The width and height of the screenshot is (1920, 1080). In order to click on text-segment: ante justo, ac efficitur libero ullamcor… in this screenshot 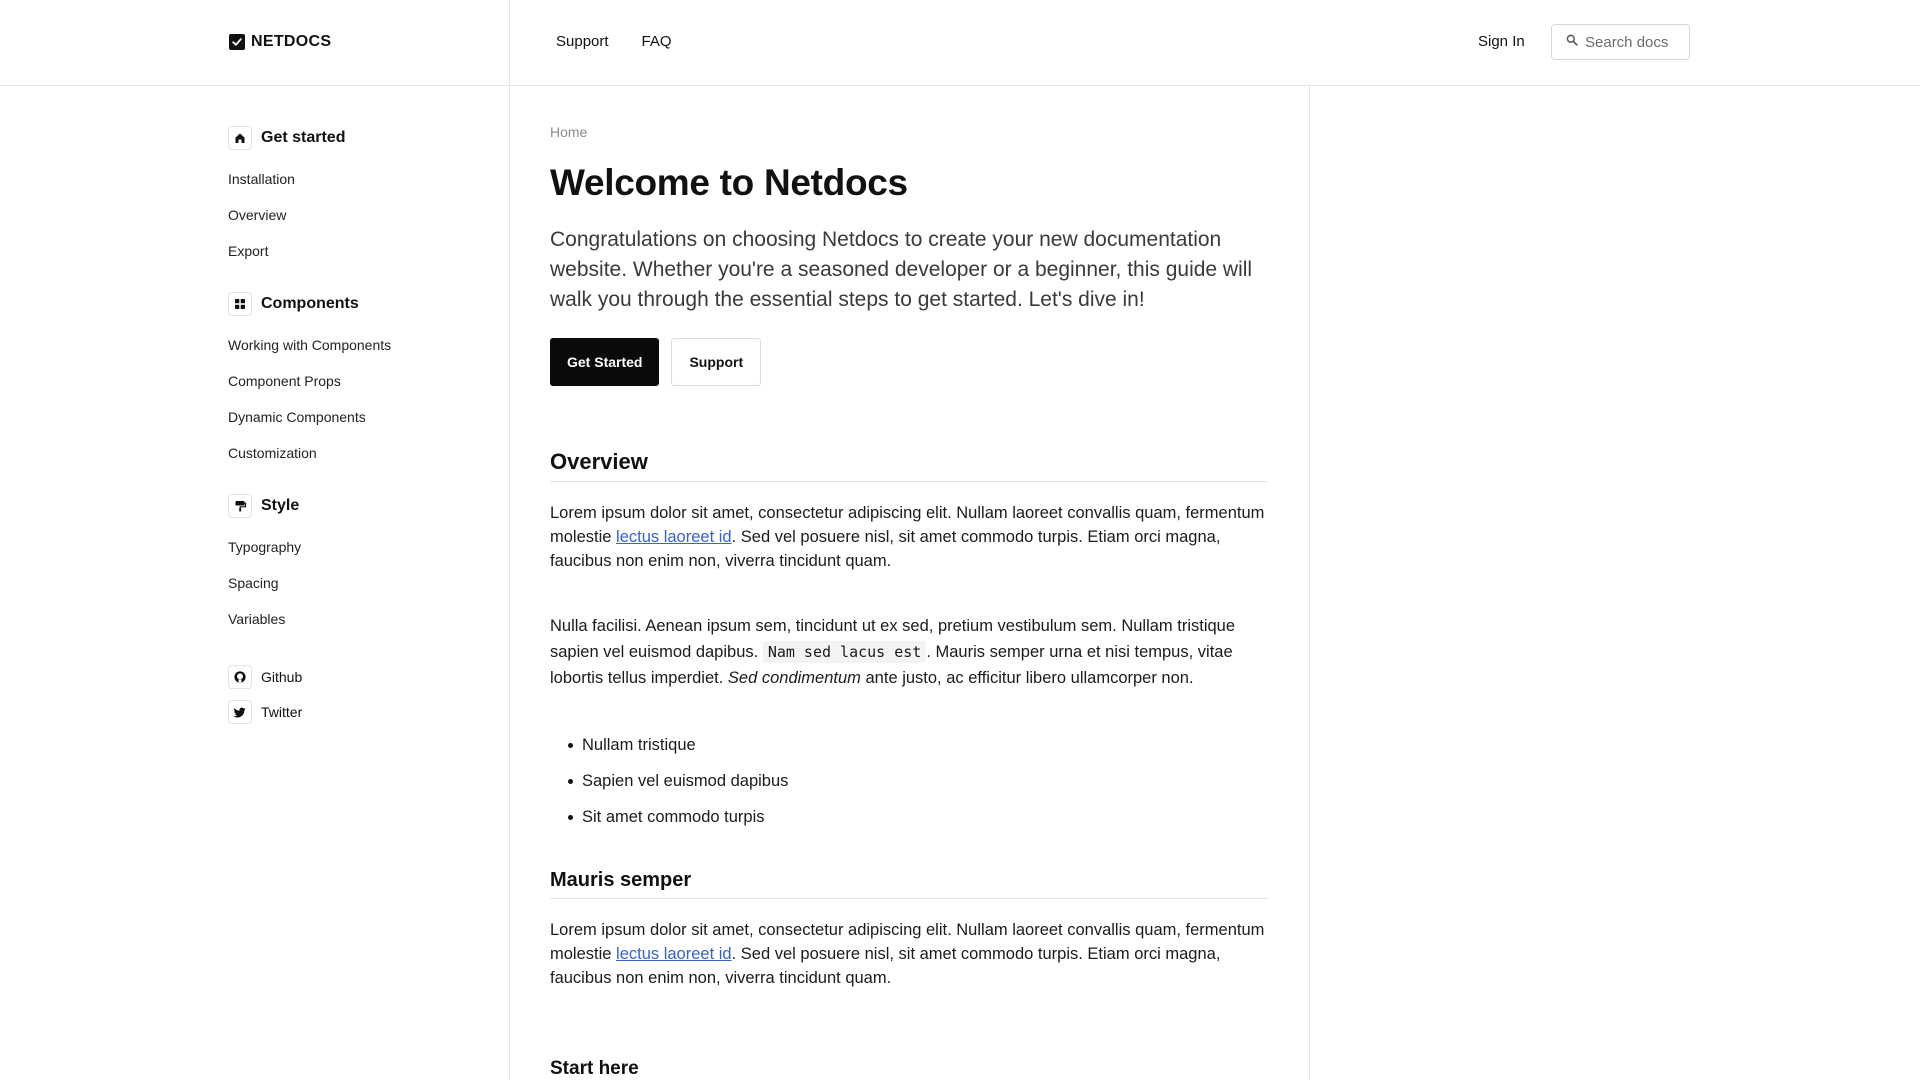, I will do `click(1027, 678)`.